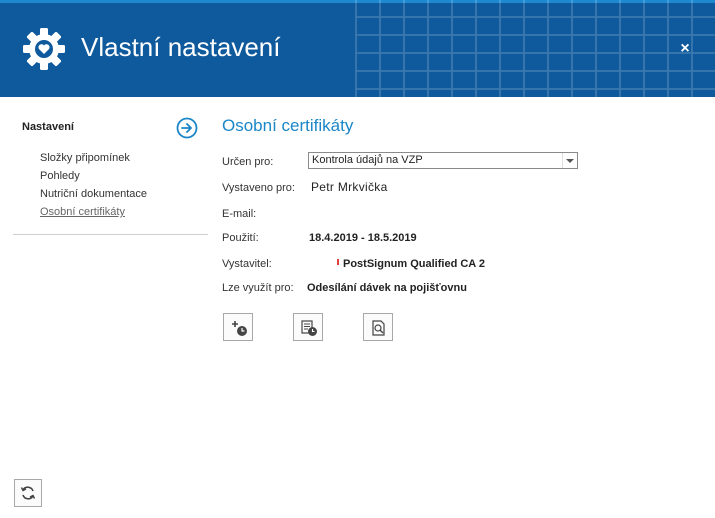  Describe the element at coordinates (247, 264) in the screenshot. I see `vystavitel-label: Vystavitel:` at that location.